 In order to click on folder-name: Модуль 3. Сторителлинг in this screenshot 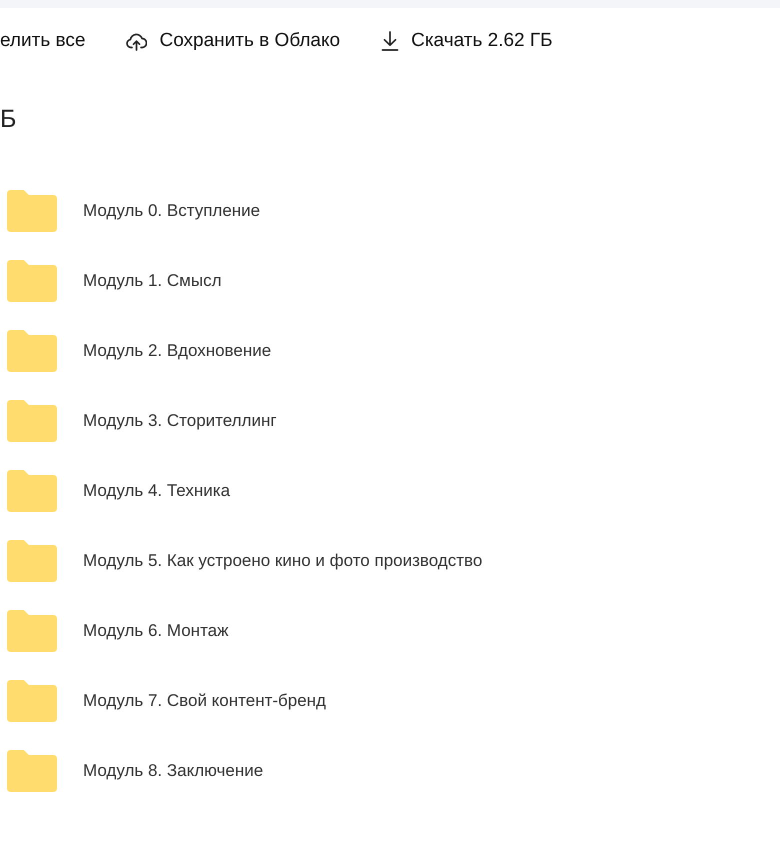, I will do `click(180, 421)`.